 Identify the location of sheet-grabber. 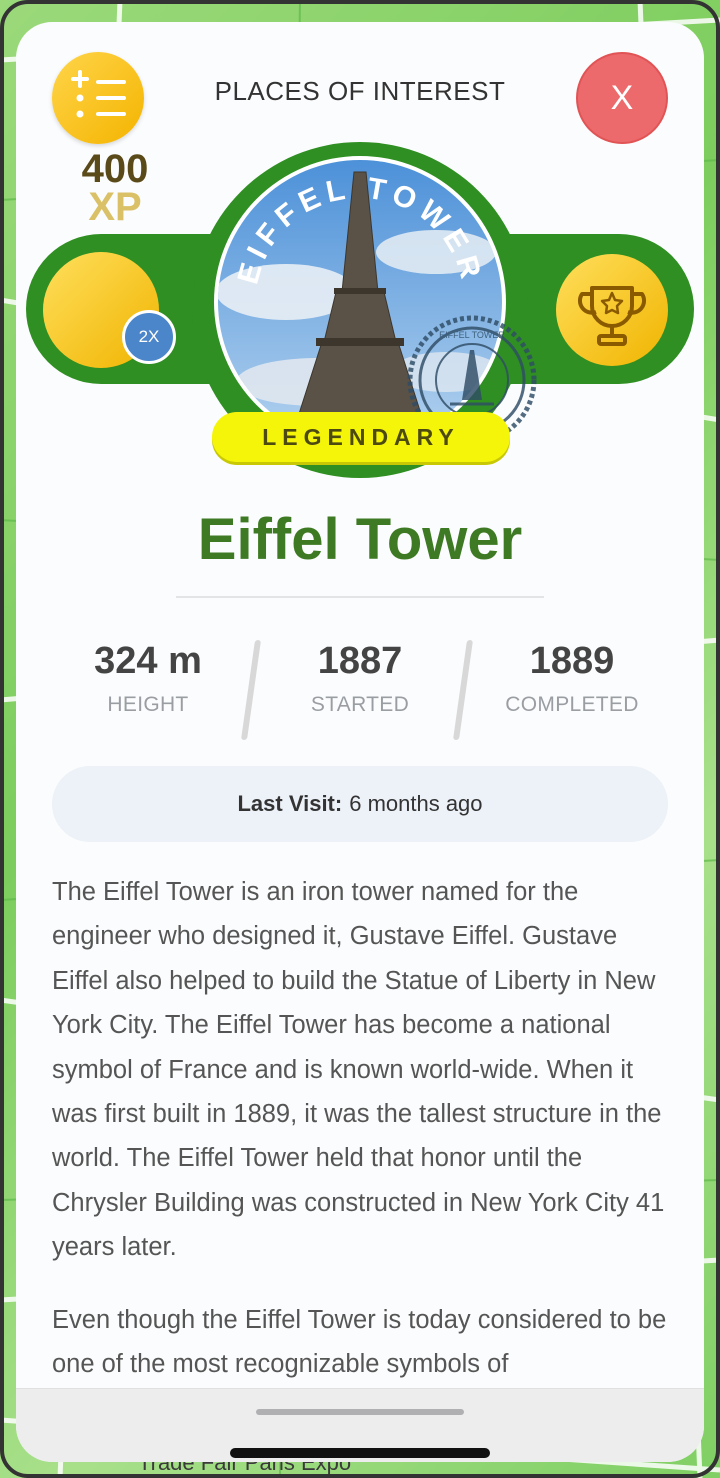
(360, 1412).